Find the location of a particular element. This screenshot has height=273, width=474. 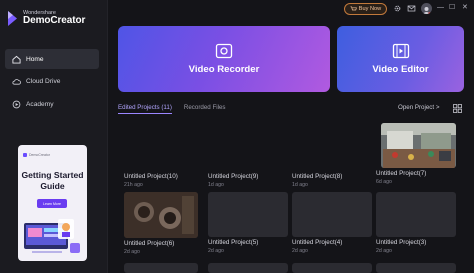

promo-brand-icon is located at coordinates (25, 155).